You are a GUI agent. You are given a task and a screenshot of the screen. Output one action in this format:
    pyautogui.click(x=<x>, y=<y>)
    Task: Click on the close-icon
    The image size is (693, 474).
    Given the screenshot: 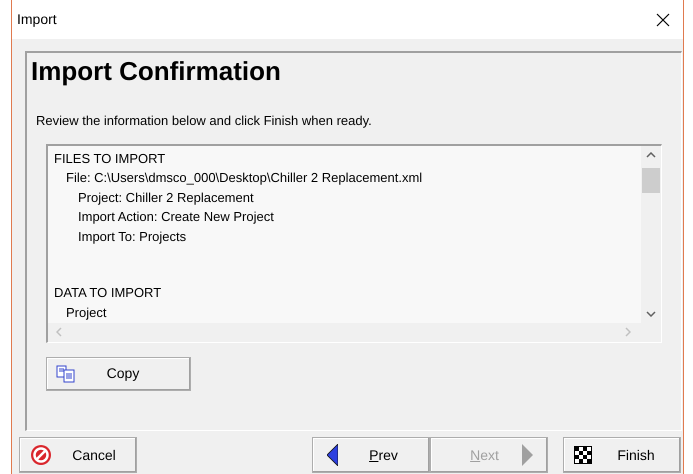 What is the action you would take?
    pyautogui.click(x=663, y=19)
    